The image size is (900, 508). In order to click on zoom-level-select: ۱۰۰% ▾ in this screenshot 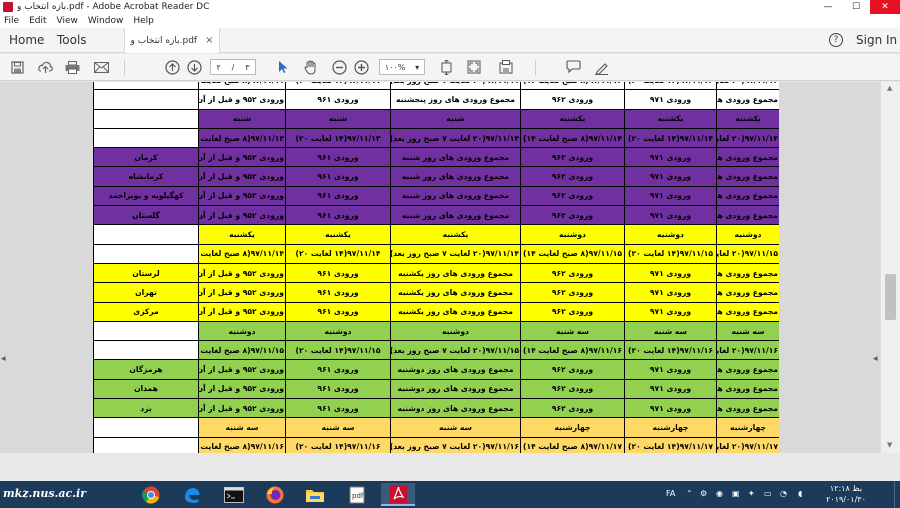, I will do `click(402, 67)`.